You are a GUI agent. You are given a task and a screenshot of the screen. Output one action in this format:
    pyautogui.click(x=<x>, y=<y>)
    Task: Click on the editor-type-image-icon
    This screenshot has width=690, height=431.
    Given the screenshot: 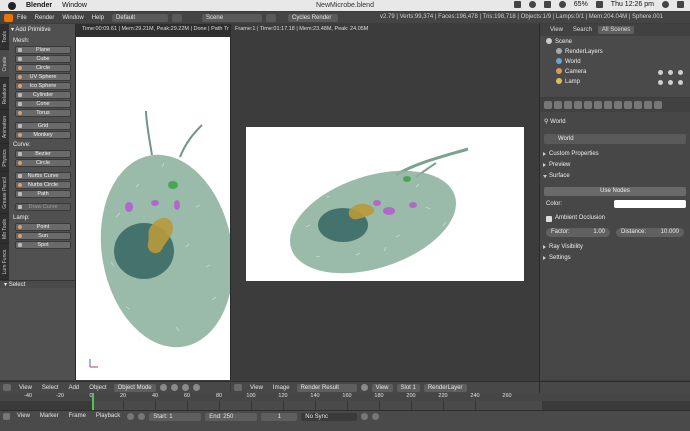 What is the action you would take?
    pyautogui.click(x=238, y=387)
    